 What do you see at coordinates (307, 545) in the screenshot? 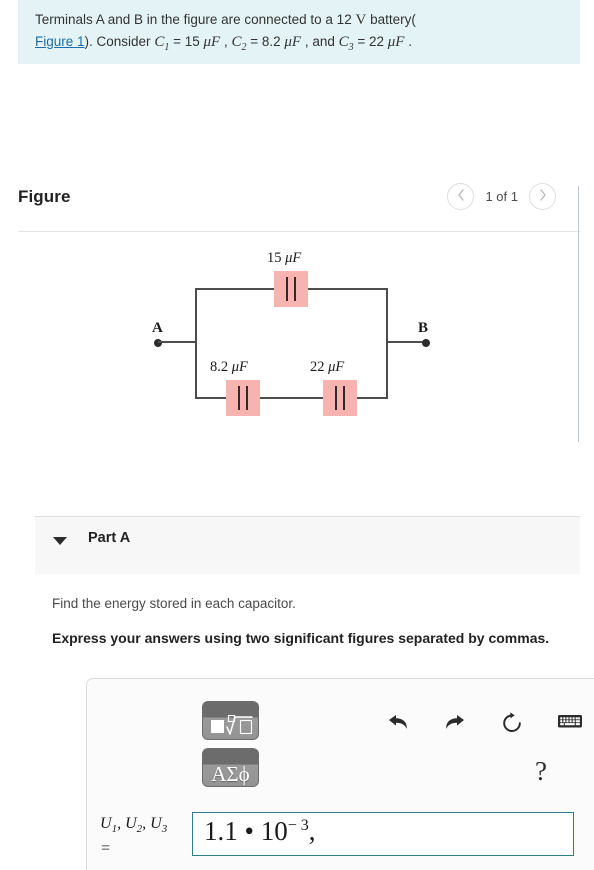
I see `part-a-header: Part A` at bounding box center [307, 545].